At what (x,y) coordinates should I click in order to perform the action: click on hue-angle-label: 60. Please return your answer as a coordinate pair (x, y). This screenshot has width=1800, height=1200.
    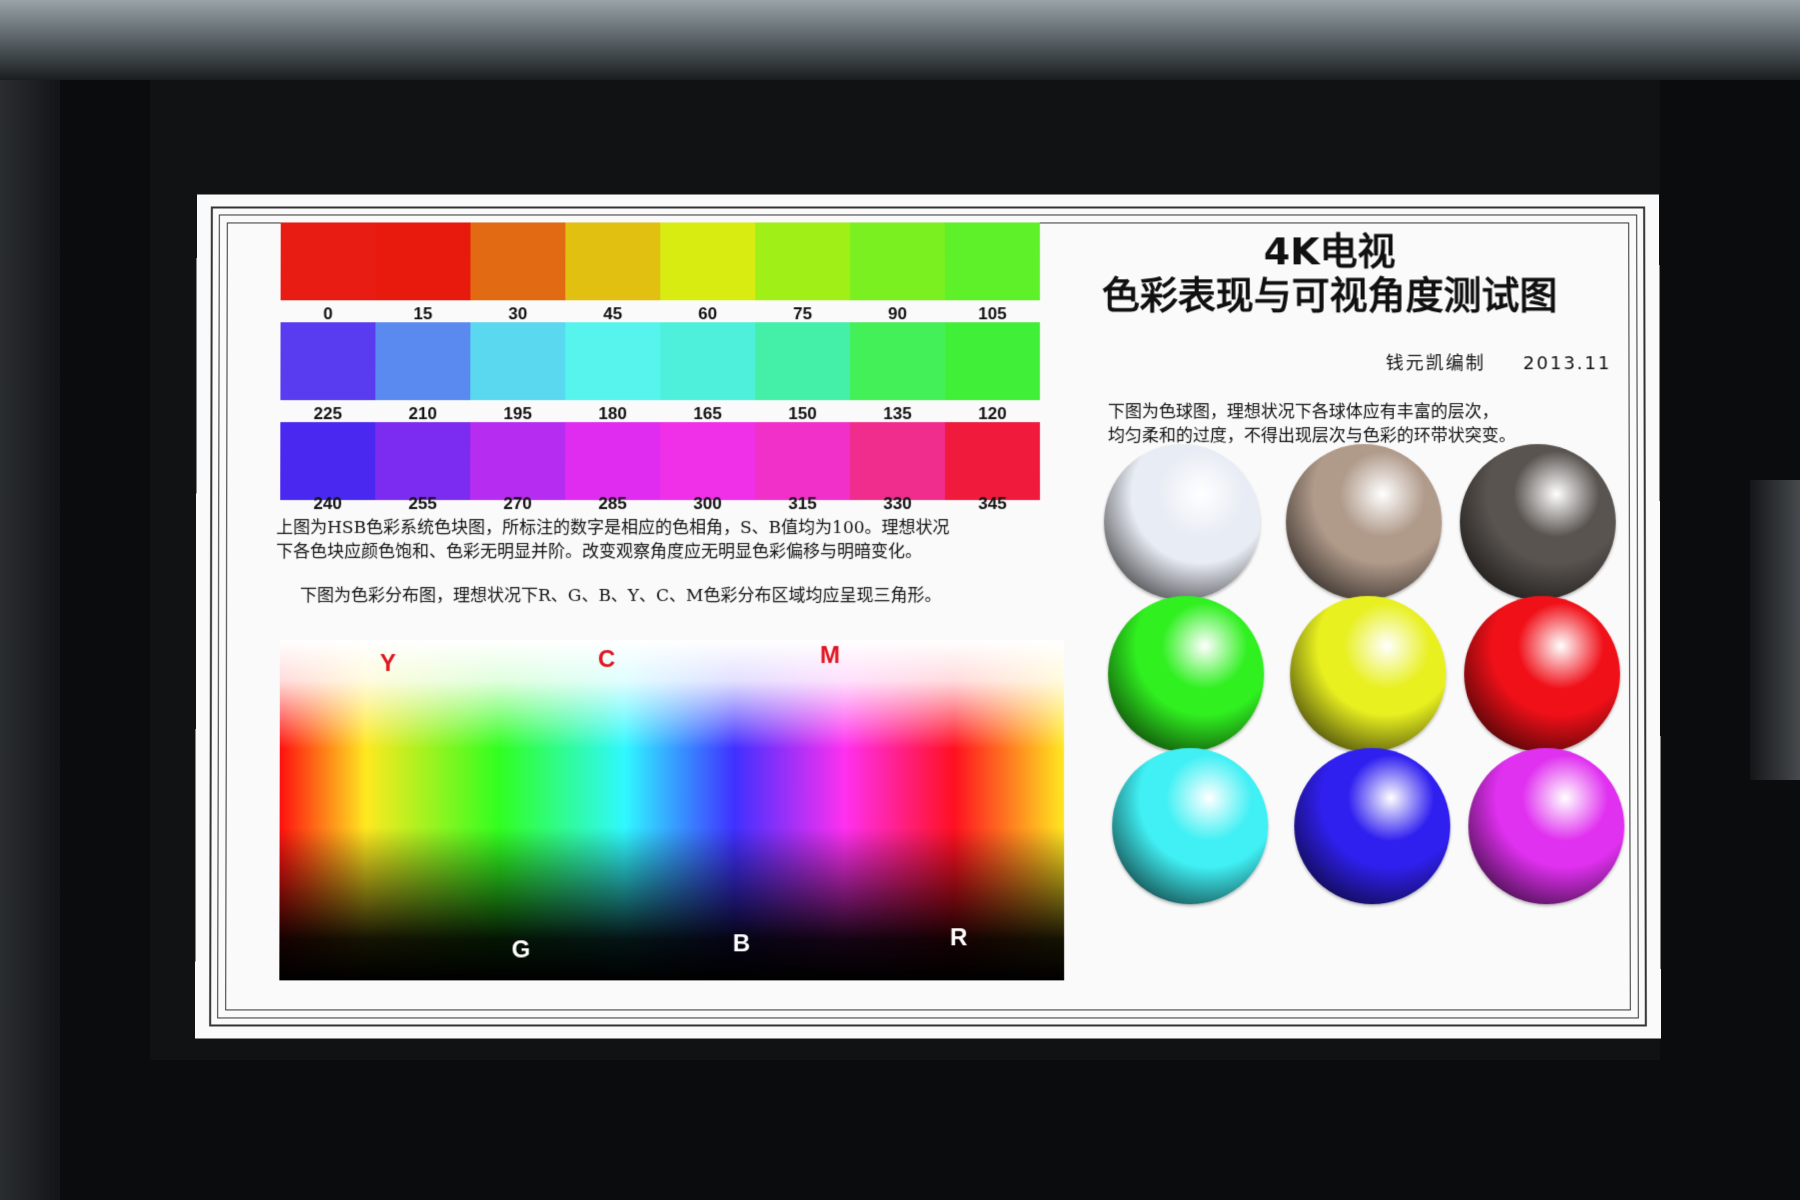
    Looking at the image, I should click on (708, 314).